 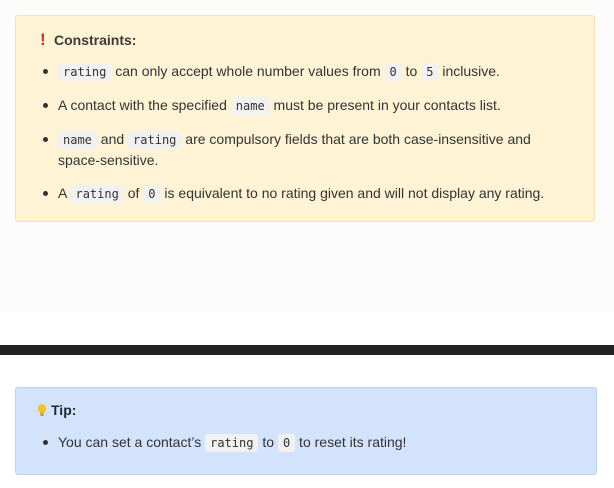 I want to click on text-run: A, so click(x=64, y=193).